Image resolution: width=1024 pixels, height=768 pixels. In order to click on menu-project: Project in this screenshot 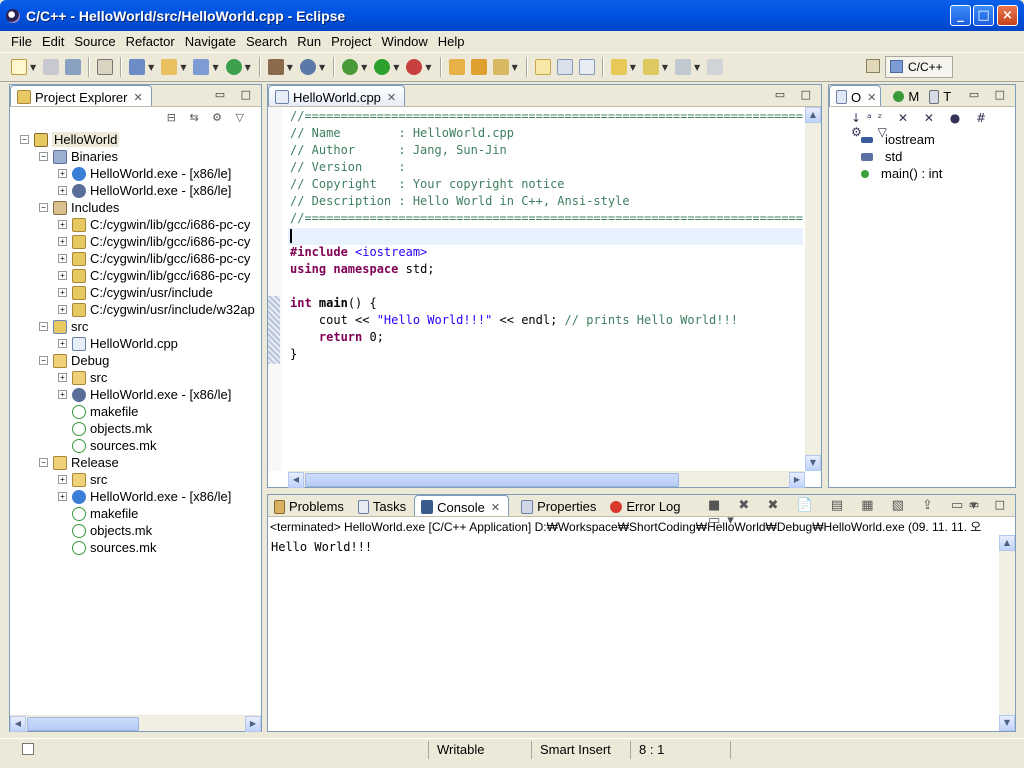, I will do `click(351, 41)`.